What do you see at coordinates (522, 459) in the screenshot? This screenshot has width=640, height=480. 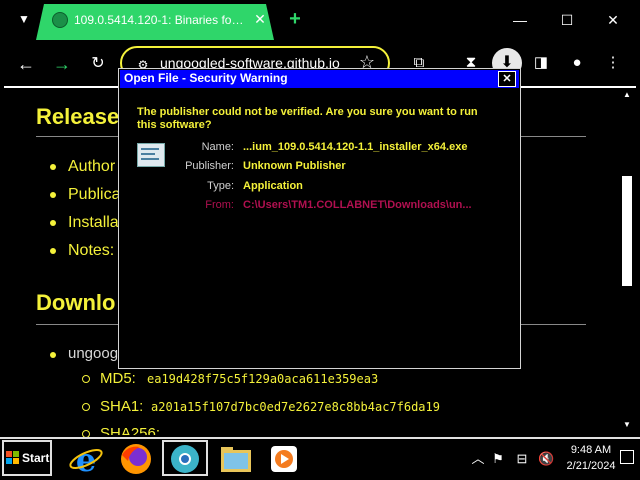 I see `network-icon: ⊟` at bounding box center [522, 459].